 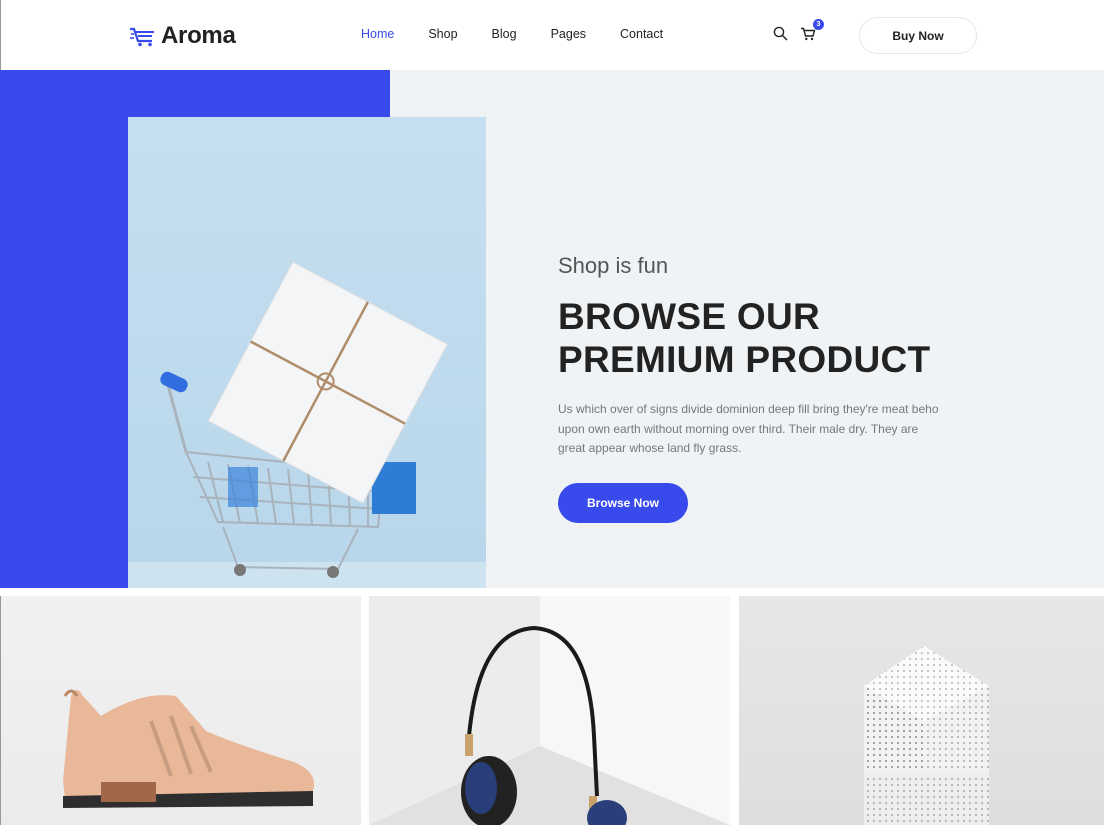 What do you see at coordinates (780, 33) in the screenshot?
I see `search-icon` at bounding box center [780, 33].